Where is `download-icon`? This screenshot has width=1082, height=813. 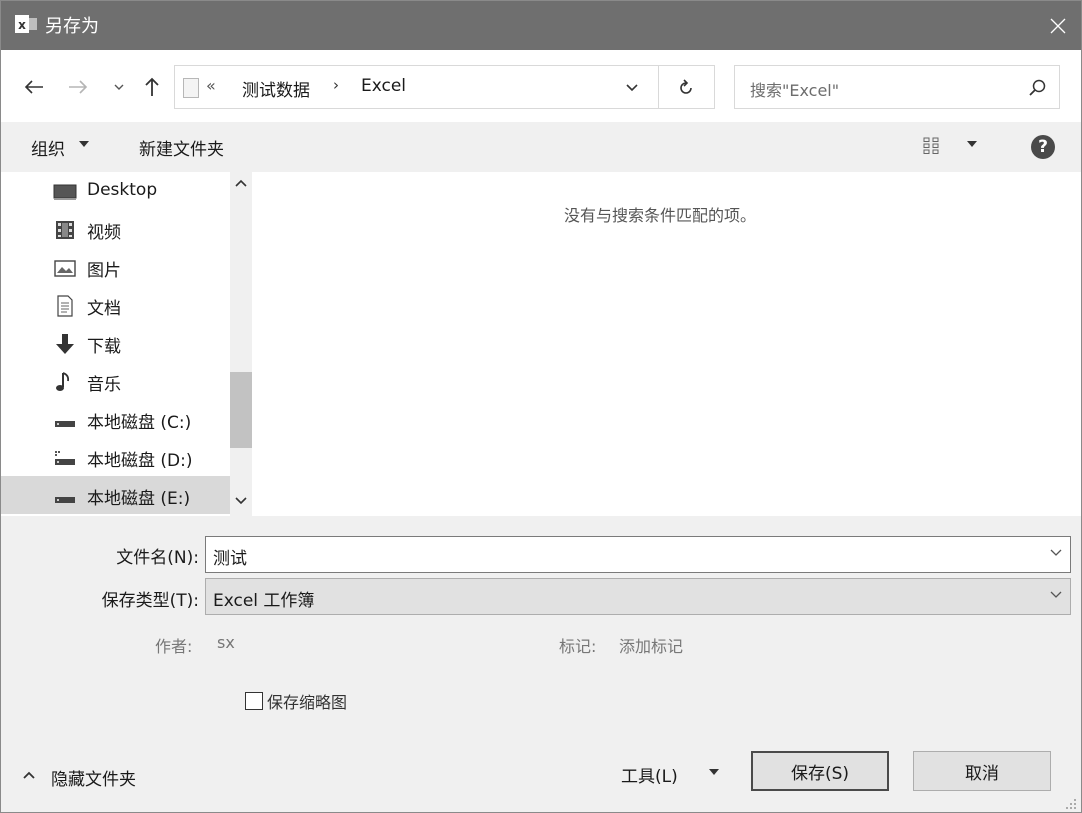 download-icon is located at coordinates (65, 344).